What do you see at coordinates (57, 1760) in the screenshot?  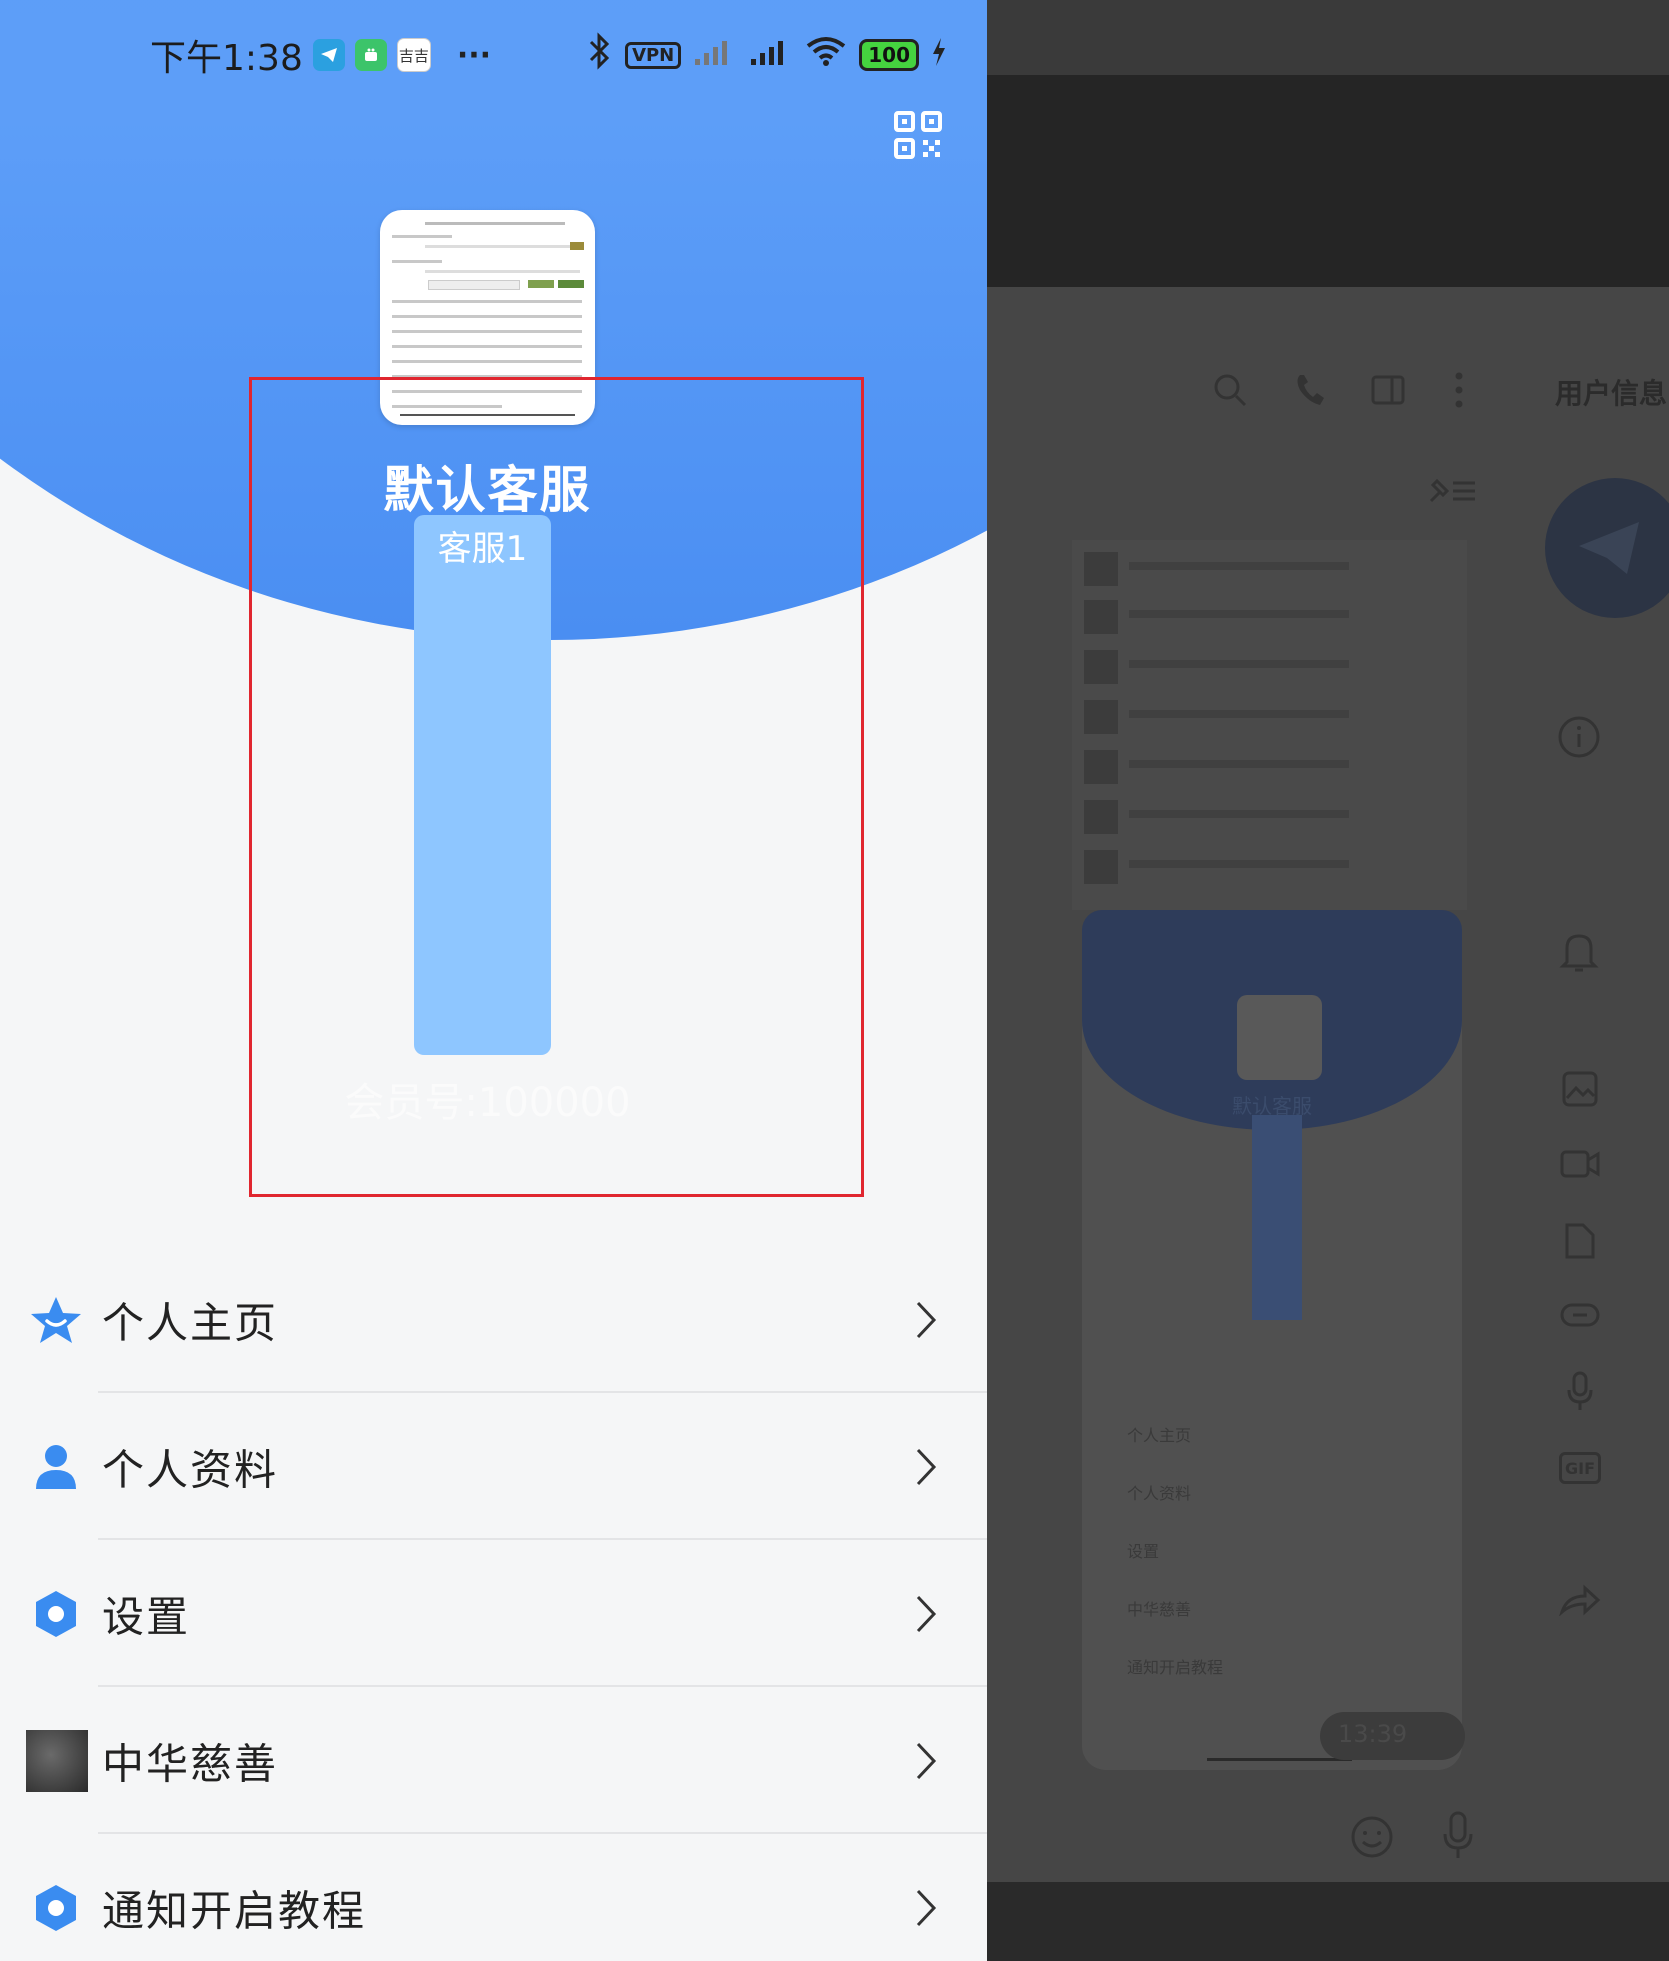 I see `photo-thumbnail` at bounding box center [57, 1760].